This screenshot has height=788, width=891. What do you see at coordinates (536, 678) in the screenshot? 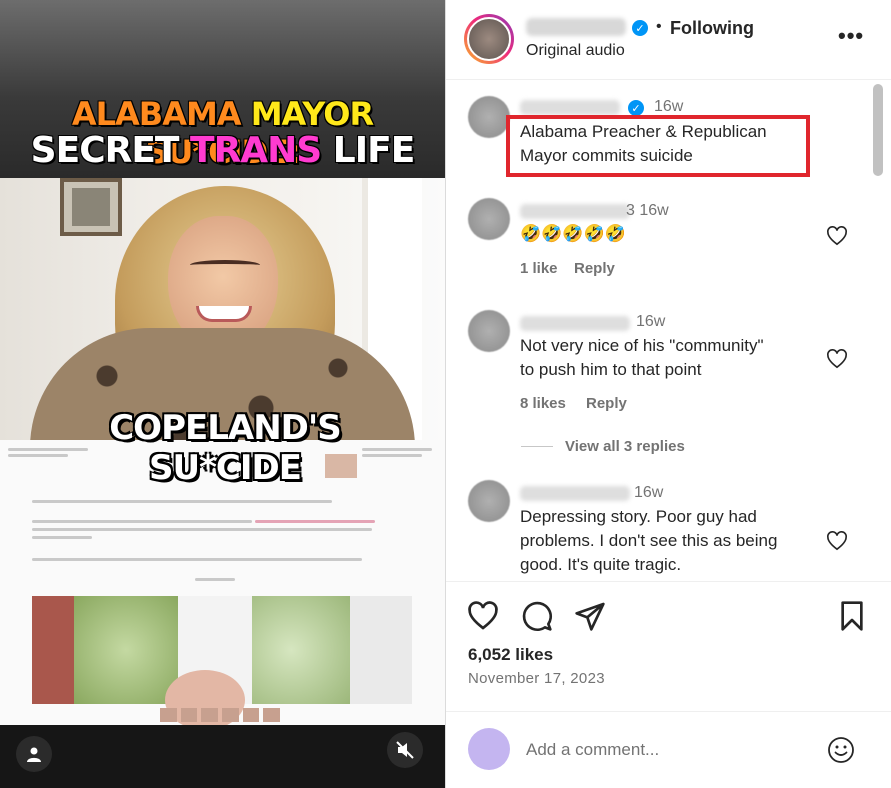
I see `post-date: November 17, 2023` at bounding box center [536, 678].